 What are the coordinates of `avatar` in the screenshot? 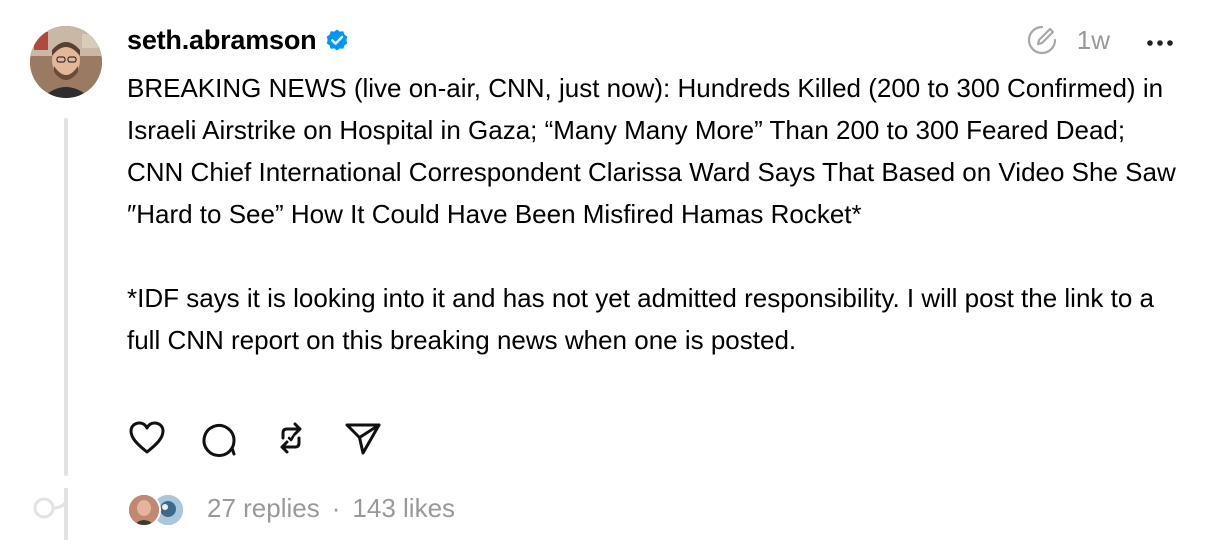 It's located at (144, 510).